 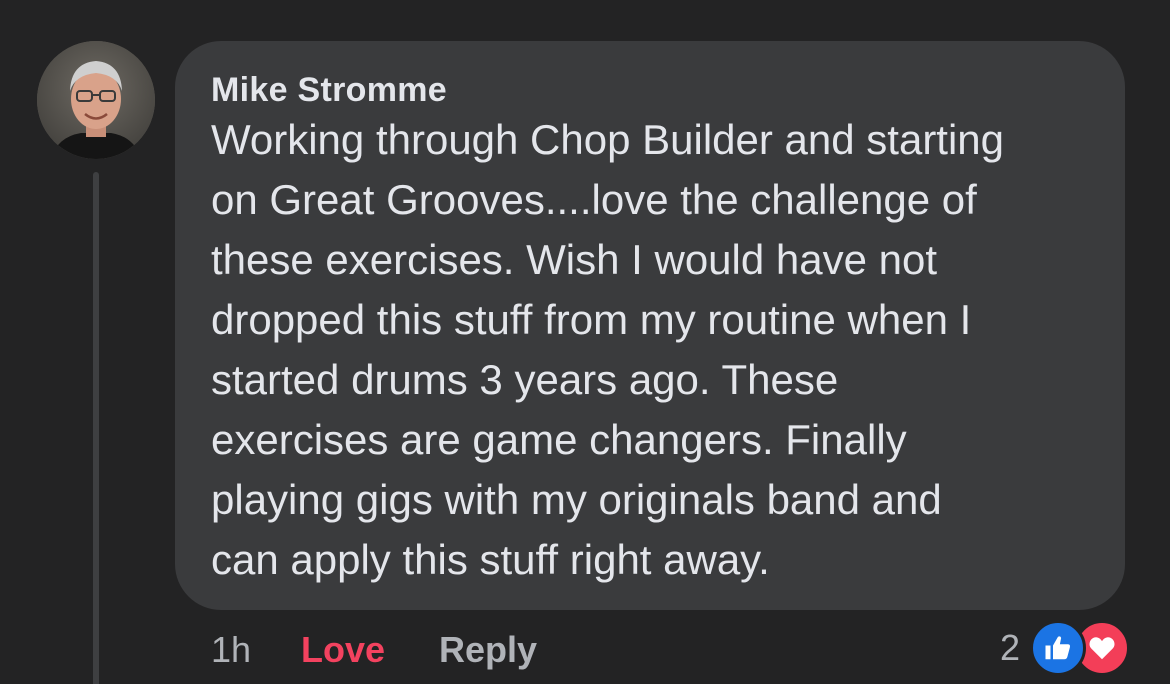 I want to click on thread-line, so click(x=96, y=428).